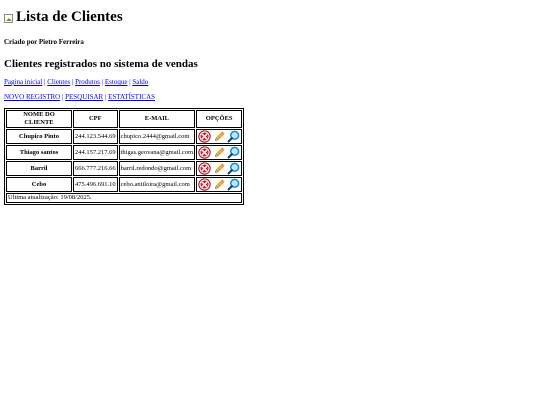 This screenshot has height=405, width=540. Describe the element at coordinates (157, 152) in the screenshot. I see `client-email: thigas.geovana@gmail.com` at that location.